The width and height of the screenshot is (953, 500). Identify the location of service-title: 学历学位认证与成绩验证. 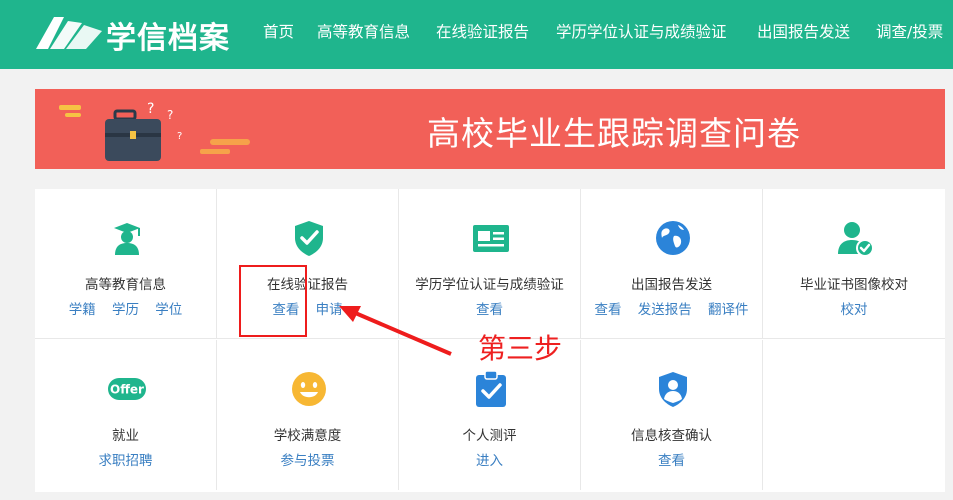
(489, 285).